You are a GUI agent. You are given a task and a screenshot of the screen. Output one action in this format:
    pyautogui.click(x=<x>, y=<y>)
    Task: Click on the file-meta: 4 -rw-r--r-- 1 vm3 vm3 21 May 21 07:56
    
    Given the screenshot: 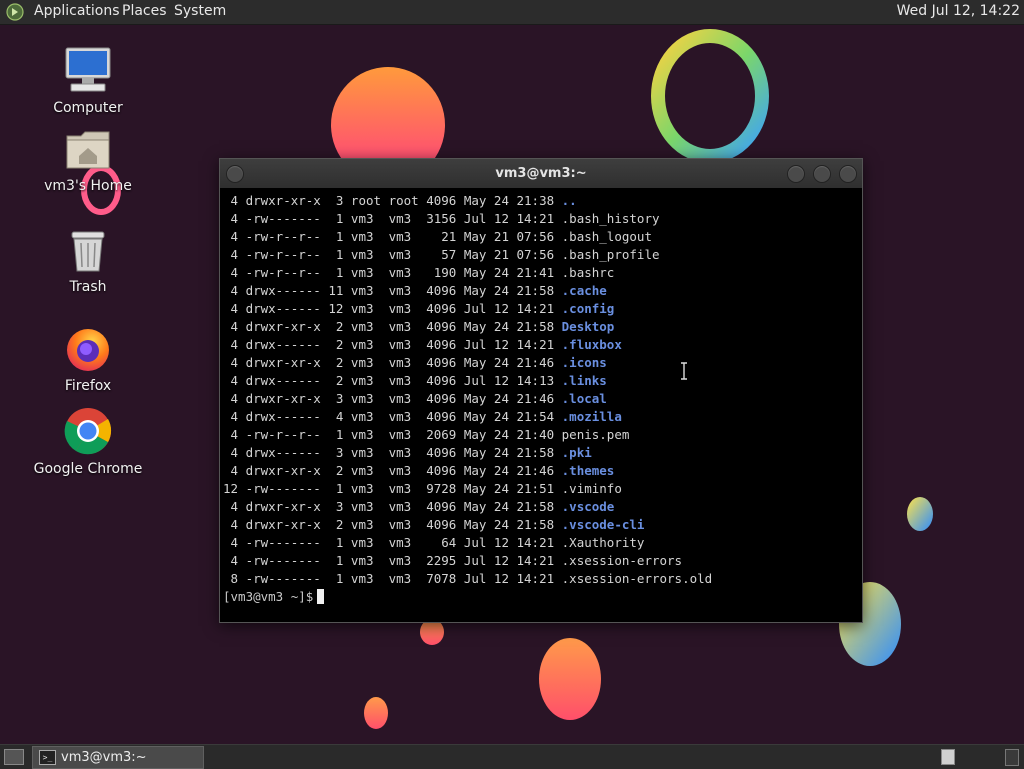 What is the action you would take?
    pyautogui.click(x=392, y=236)
    